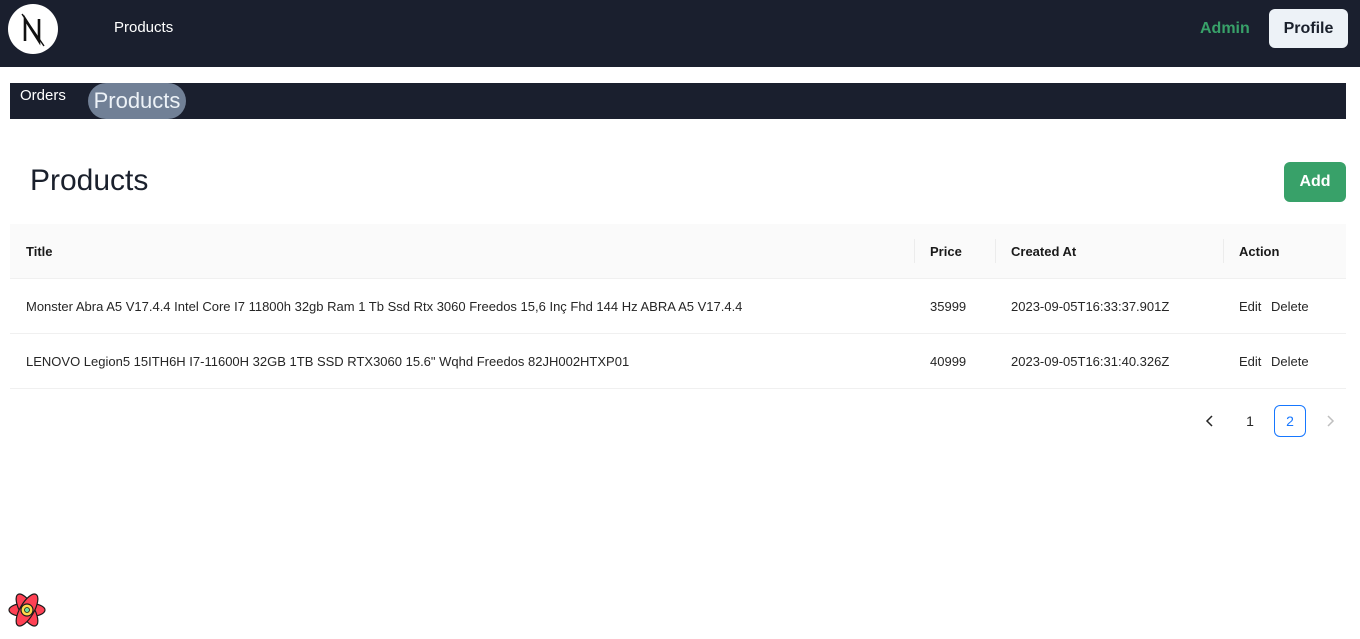 This screenshot has width=1360, height=639. I want to click on column-header-title: Title, so click(462, 251).